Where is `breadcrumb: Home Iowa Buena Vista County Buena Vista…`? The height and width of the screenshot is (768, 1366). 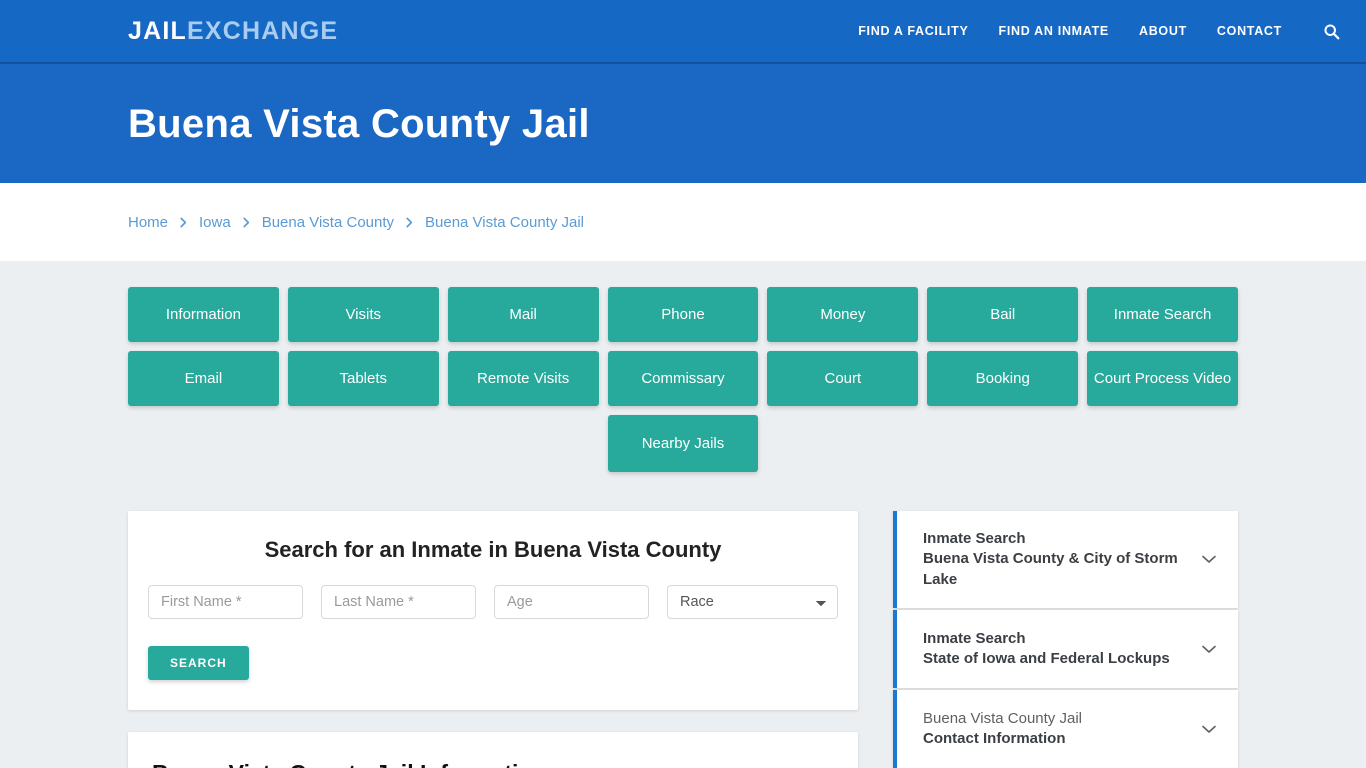 breadcrumb: Home Iowa Buena Vista County Buena Vista… is located at coordinates (356, 222).